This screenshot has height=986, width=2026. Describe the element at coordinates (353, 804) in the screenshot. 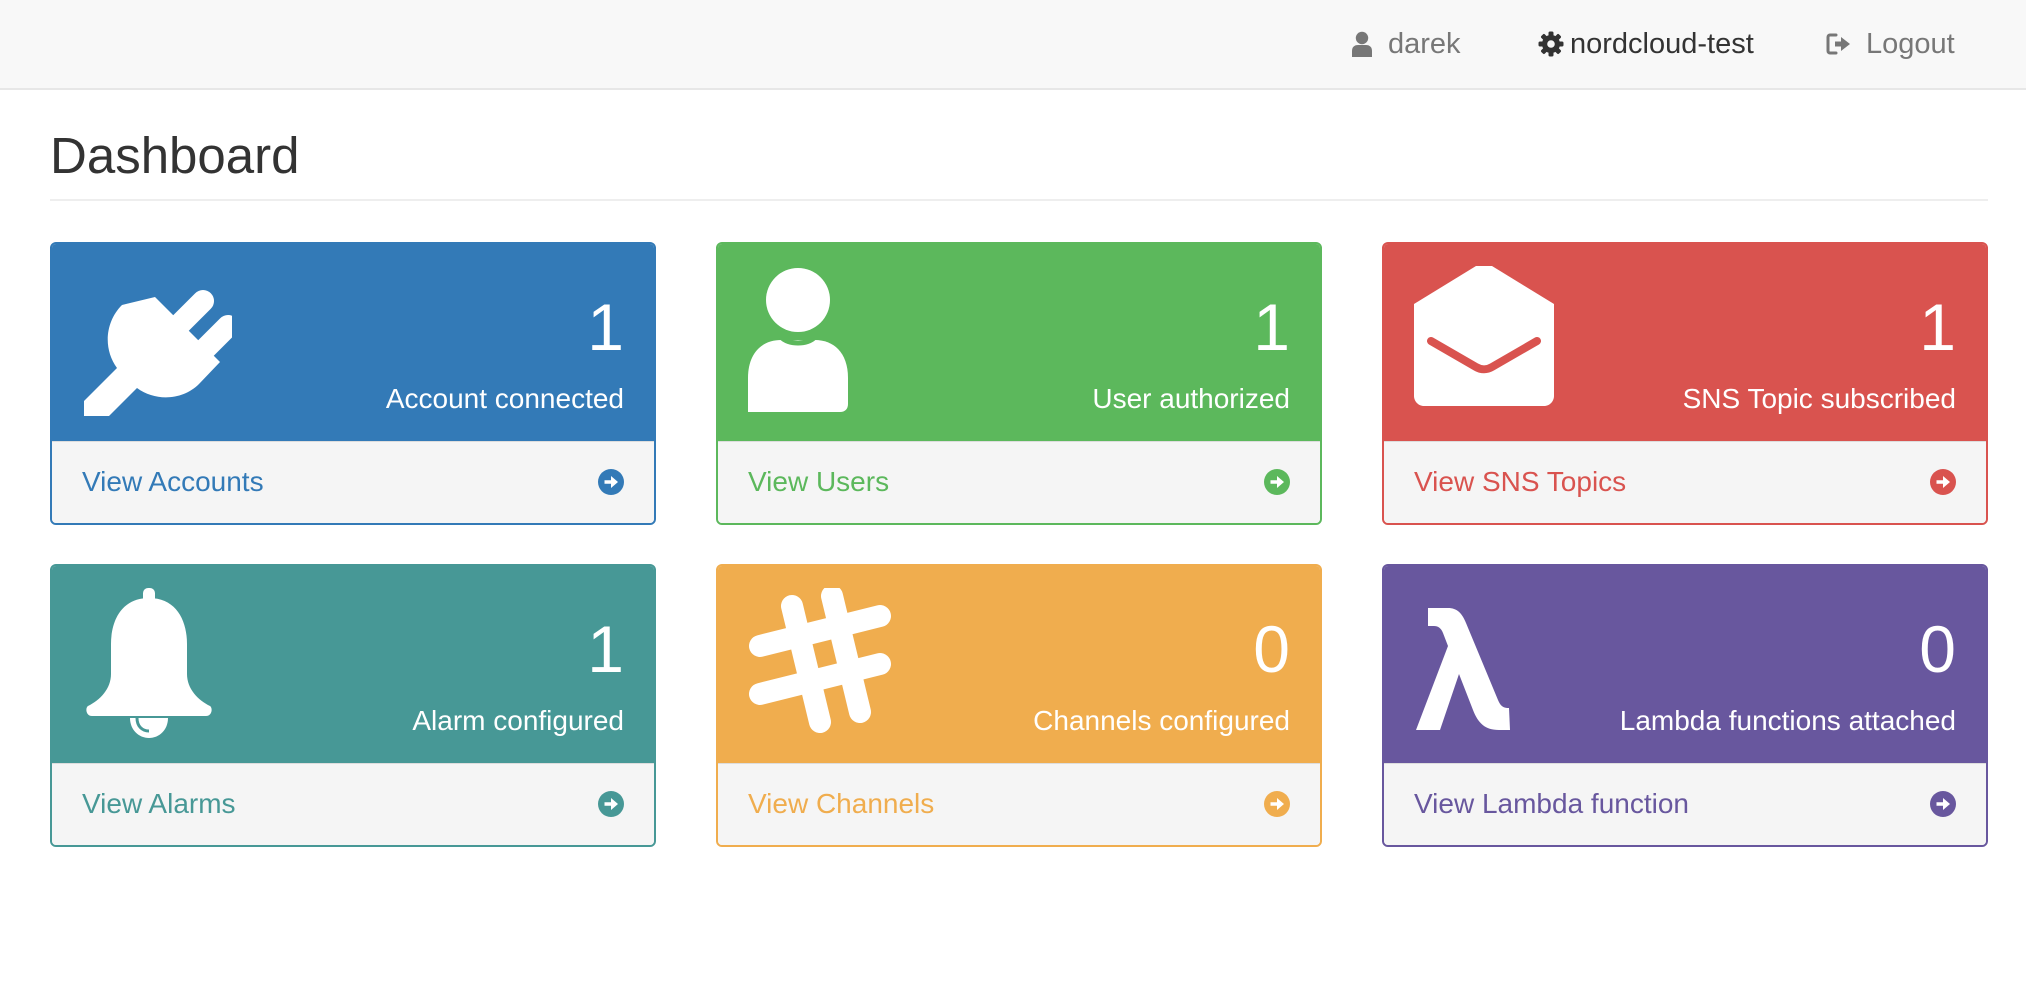

I see `view-alarms-link: View Alarms` at that location.